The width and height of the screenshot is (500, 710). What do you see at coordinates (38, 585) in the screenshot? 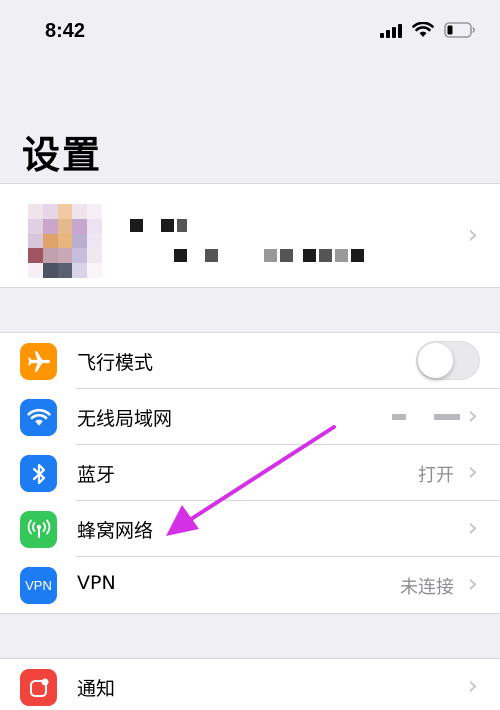
I see `vpn-icon: VPN` at bounding box center [38, 585].